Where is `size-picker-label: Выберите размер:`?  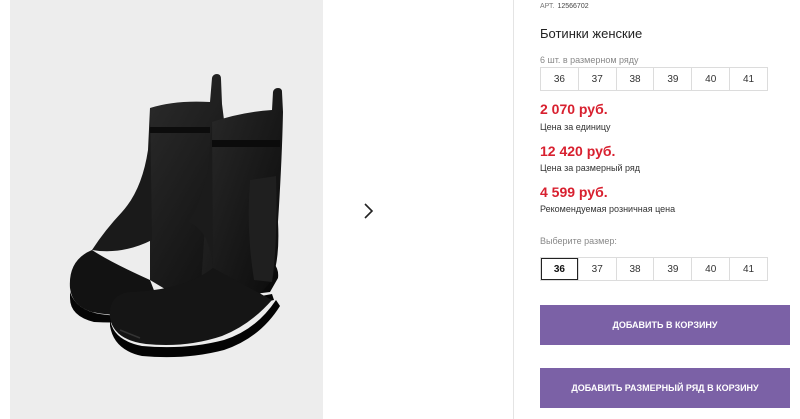 size-picker-label: Выберите размер: is located at coordinates (578, 241).